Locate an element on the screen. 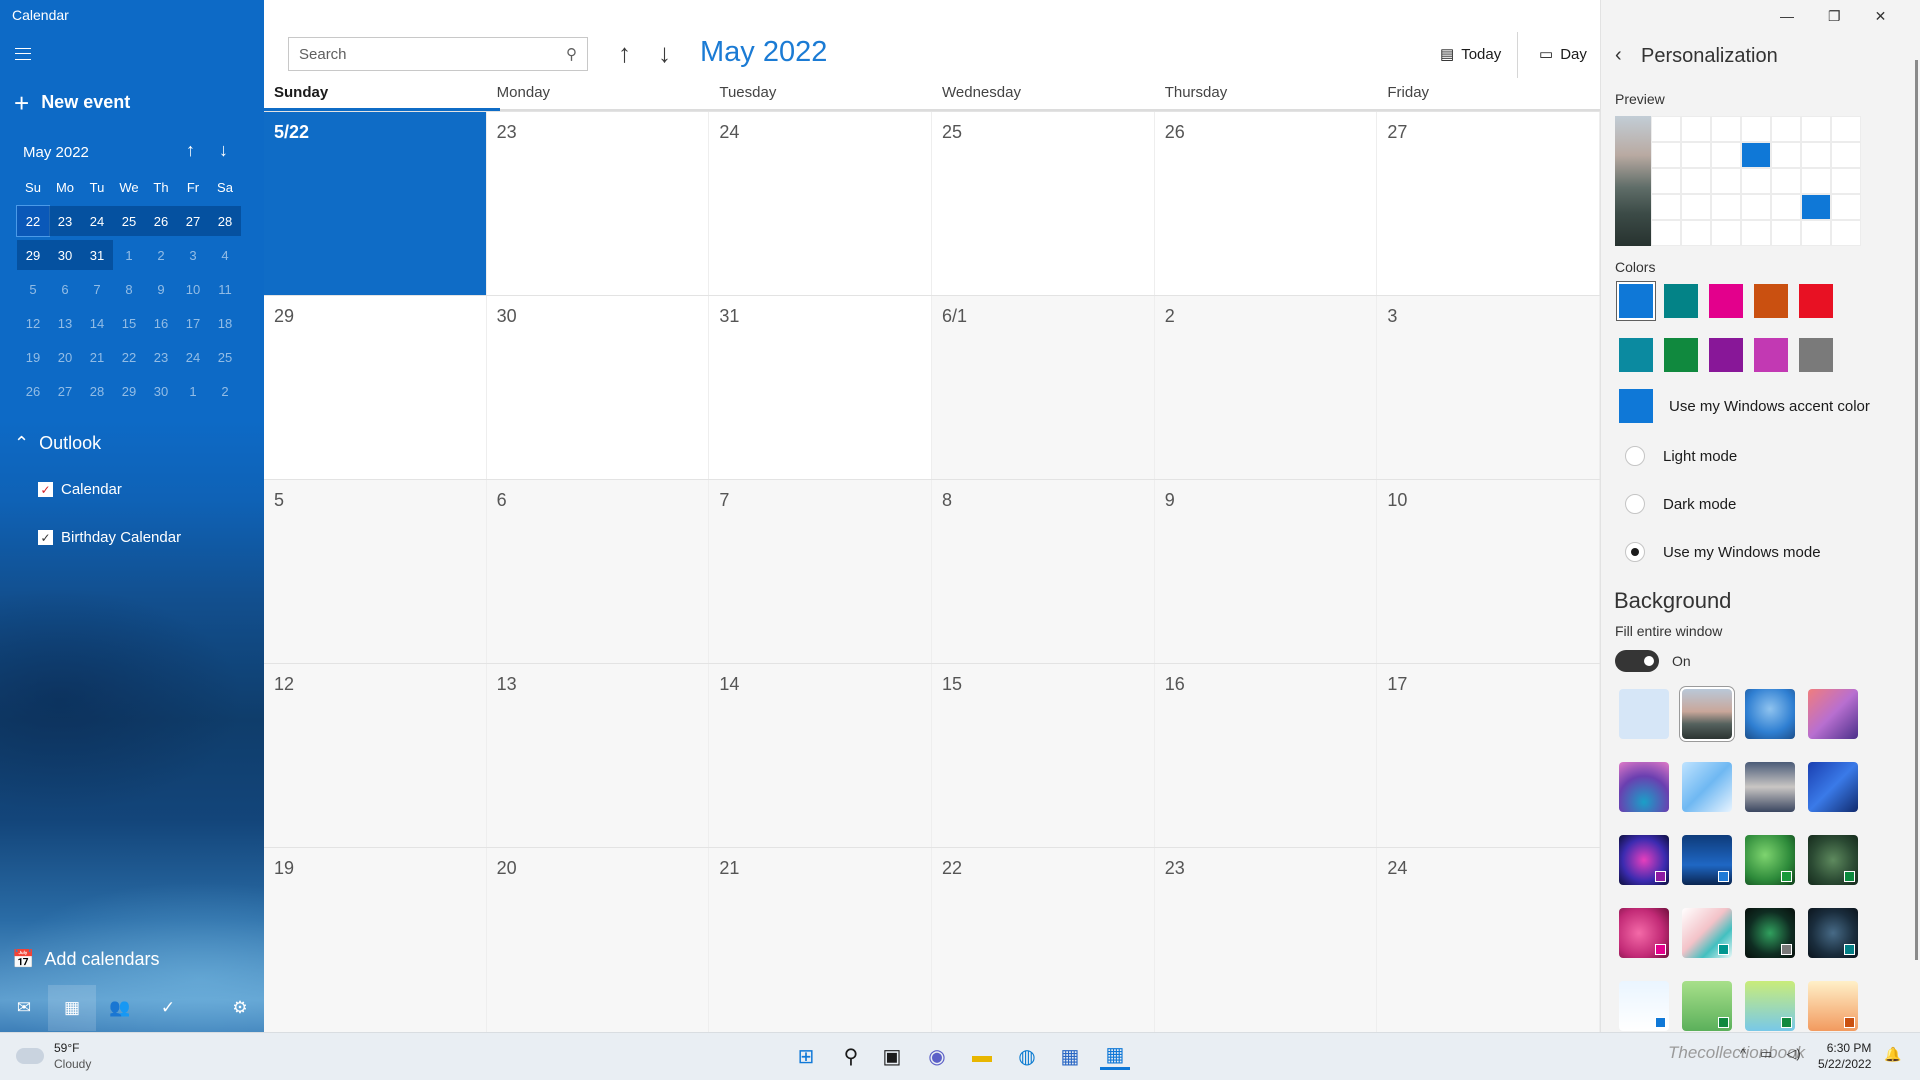 The width and height of the screenshot is (1920, 1080). mini-calendar-previous-arrow-icon: ↑ is located at coordinates (190, 150).